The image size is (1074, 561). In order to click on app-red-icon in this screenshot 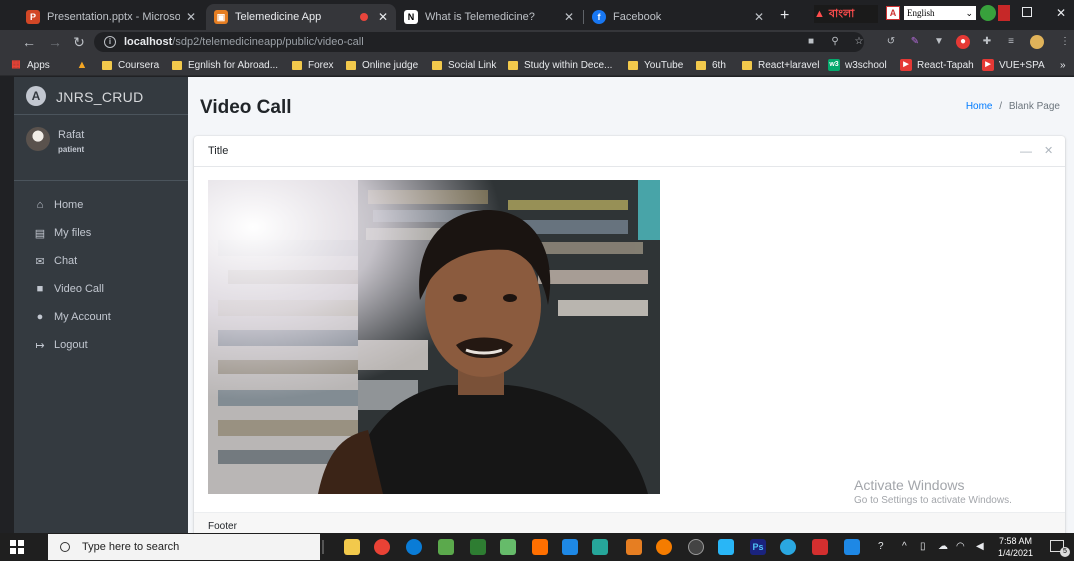, I will do `click(820, 547)`.